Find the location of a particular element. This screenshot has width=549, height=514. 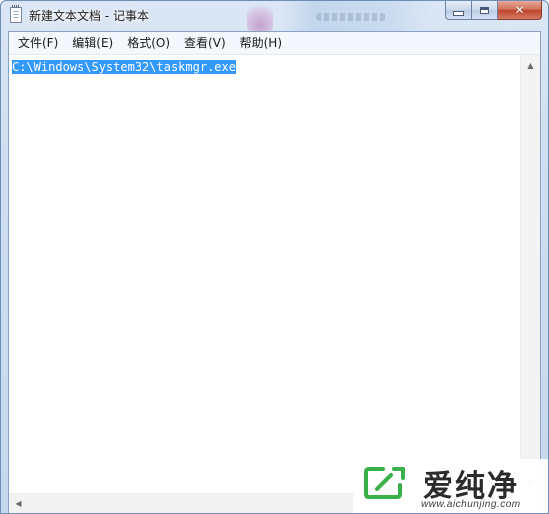

aichunjing-logo-icon is located at coordinates (384, 483).